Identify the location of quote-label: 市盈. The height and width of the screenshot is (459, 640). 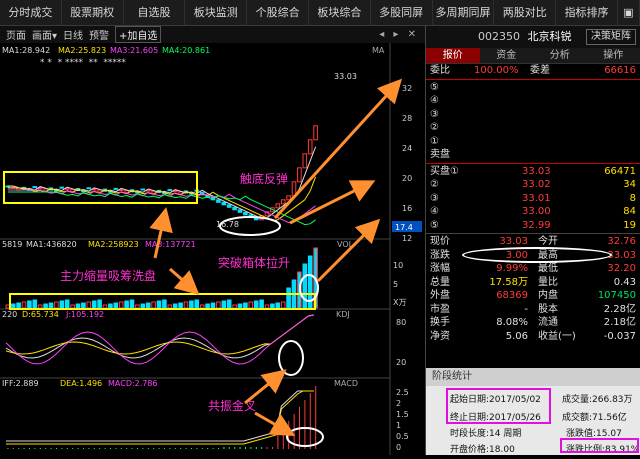
(440, 310).